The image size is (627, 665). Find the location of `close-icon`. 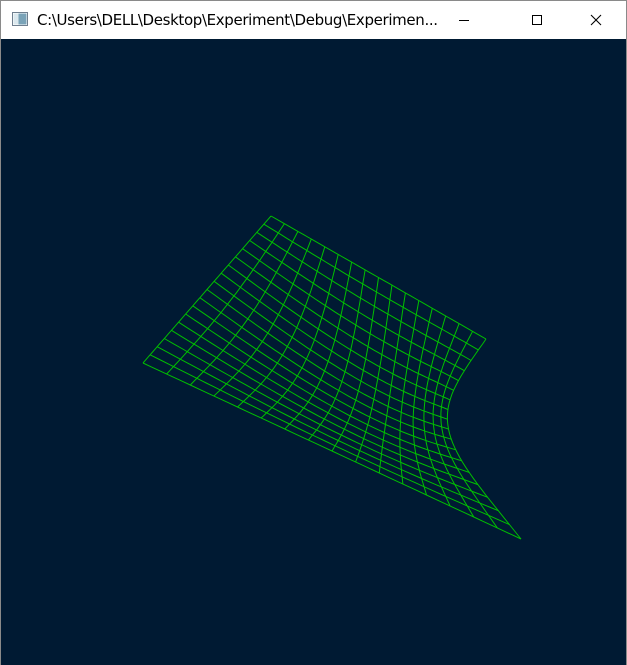

close-icon is located at coordinates (596, 20).